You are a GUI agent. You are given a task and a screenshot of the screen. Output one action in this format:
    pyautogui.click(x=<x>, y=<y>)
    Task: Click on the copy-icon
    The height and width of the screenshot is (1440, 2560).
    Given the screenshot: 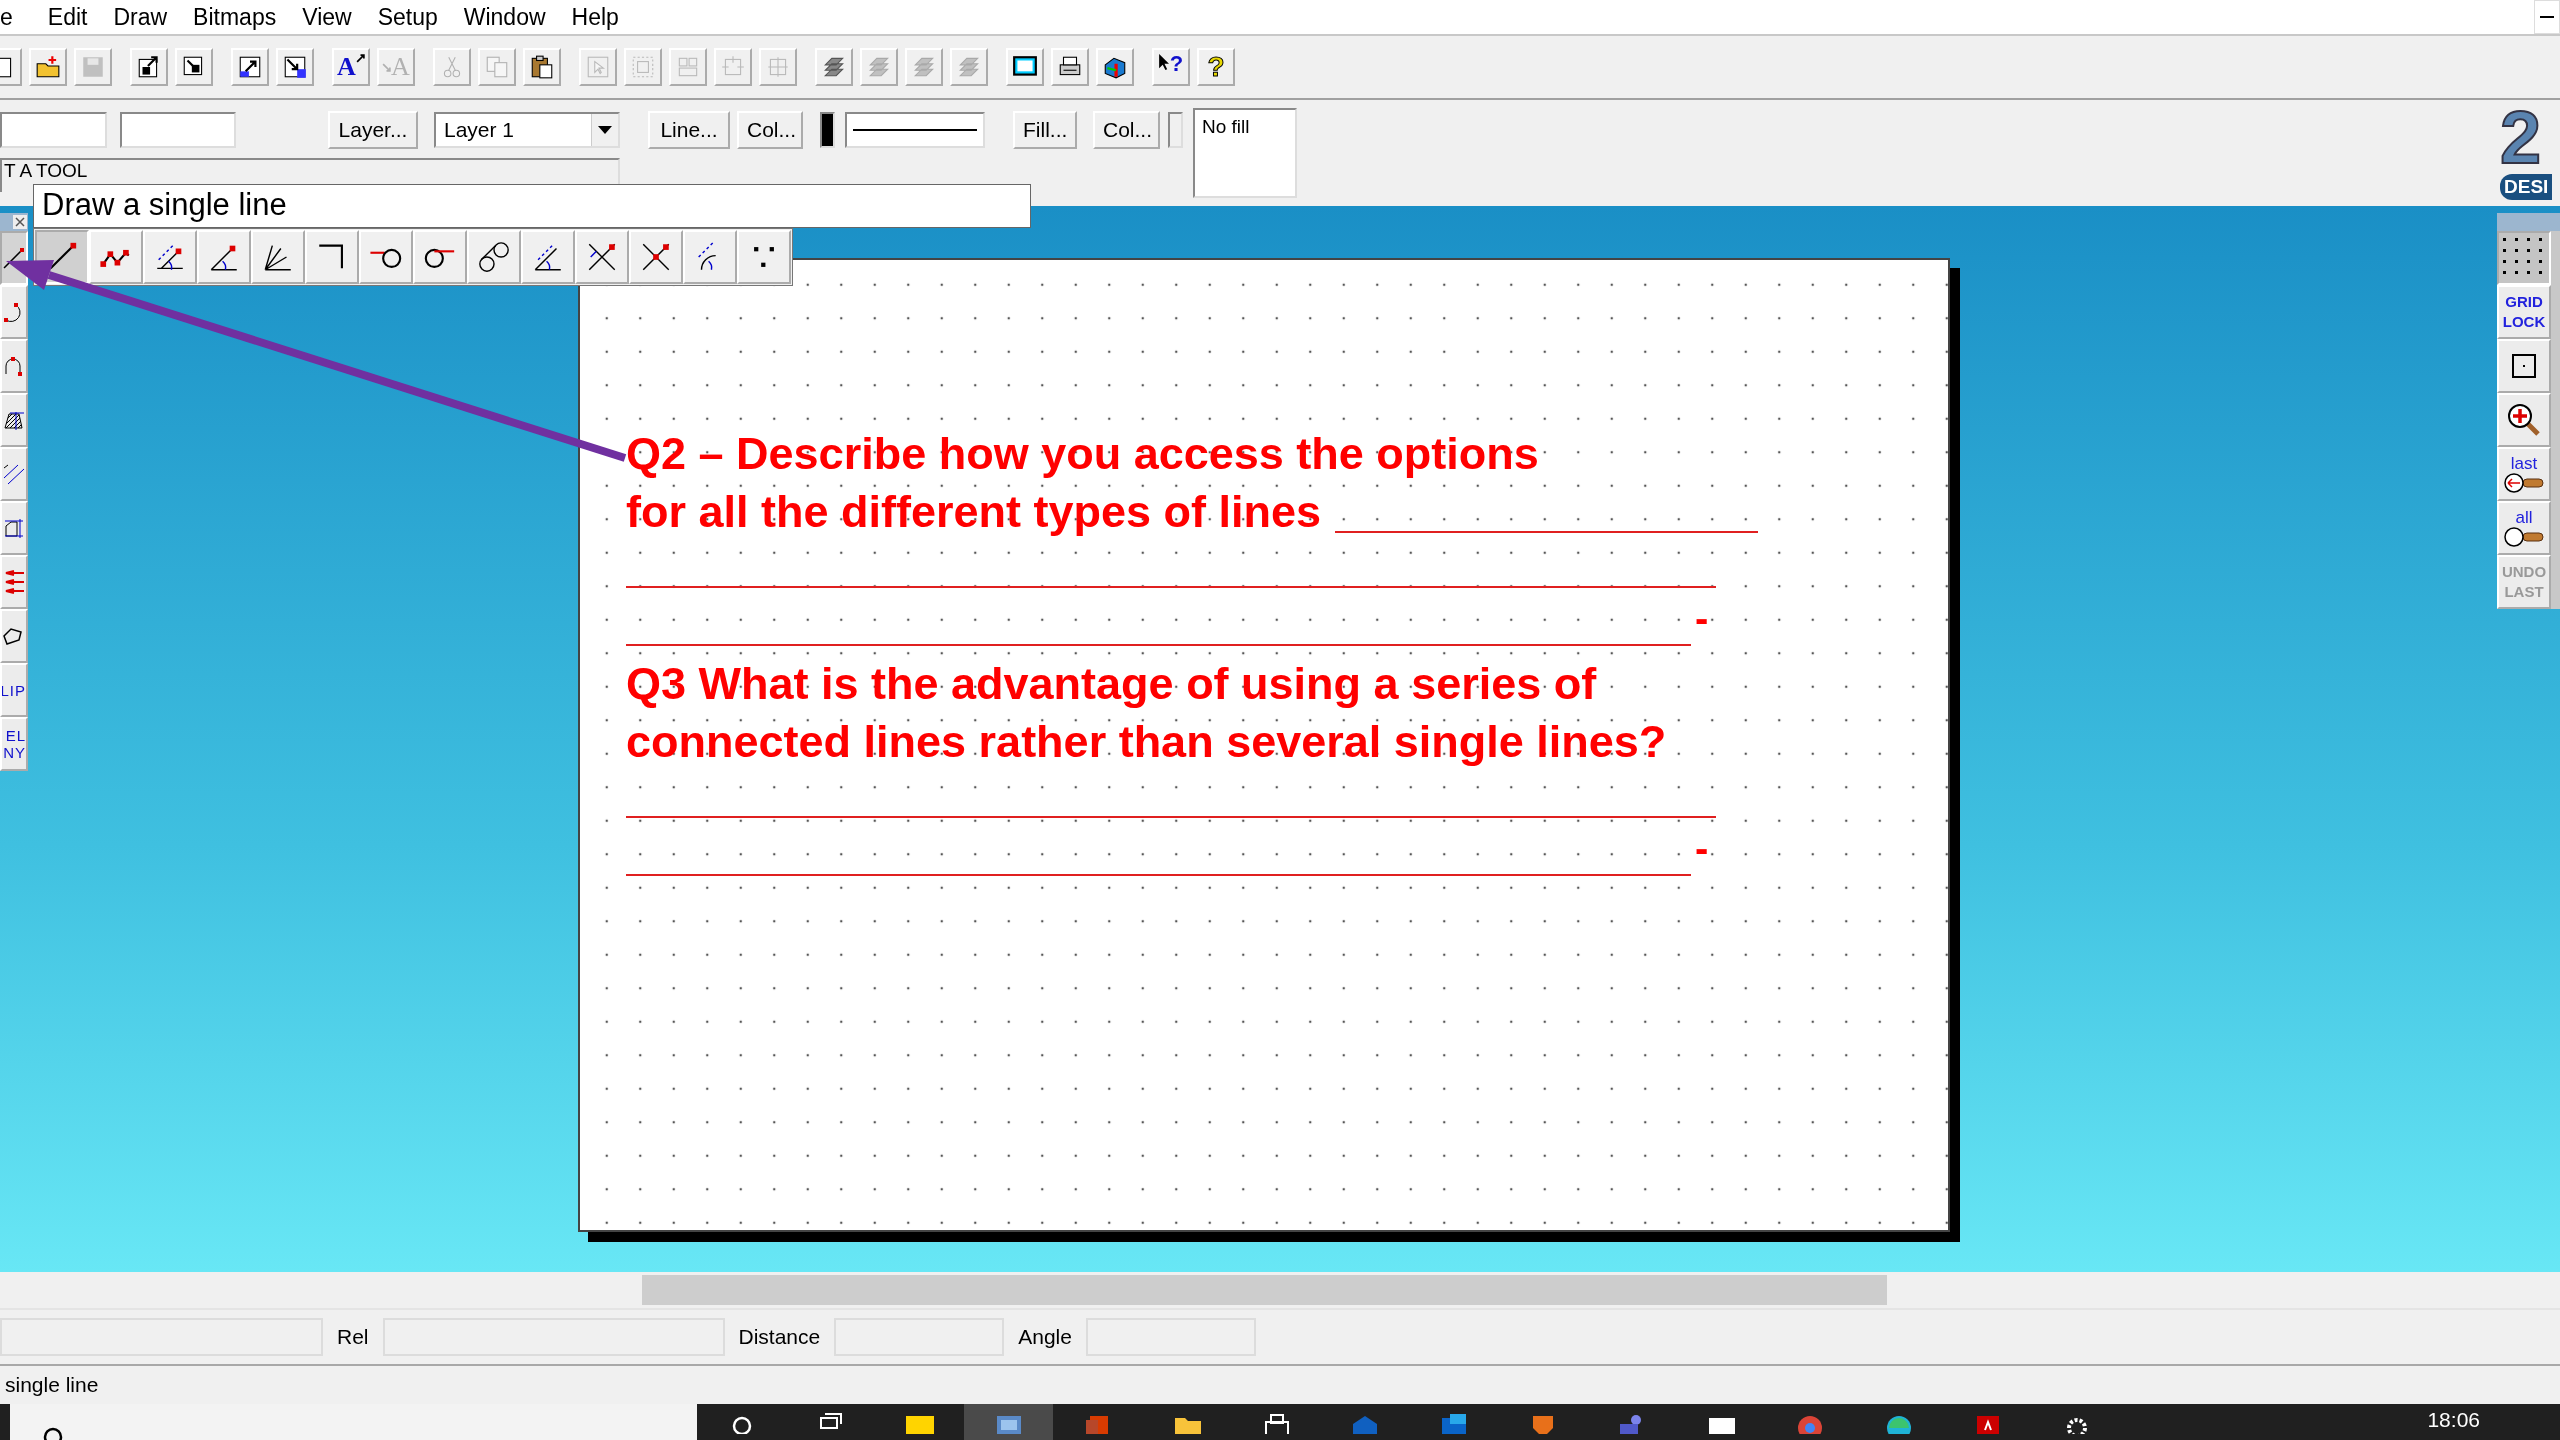 What is the action you would take?
    pyautogui.click(x=497, y=67)
    